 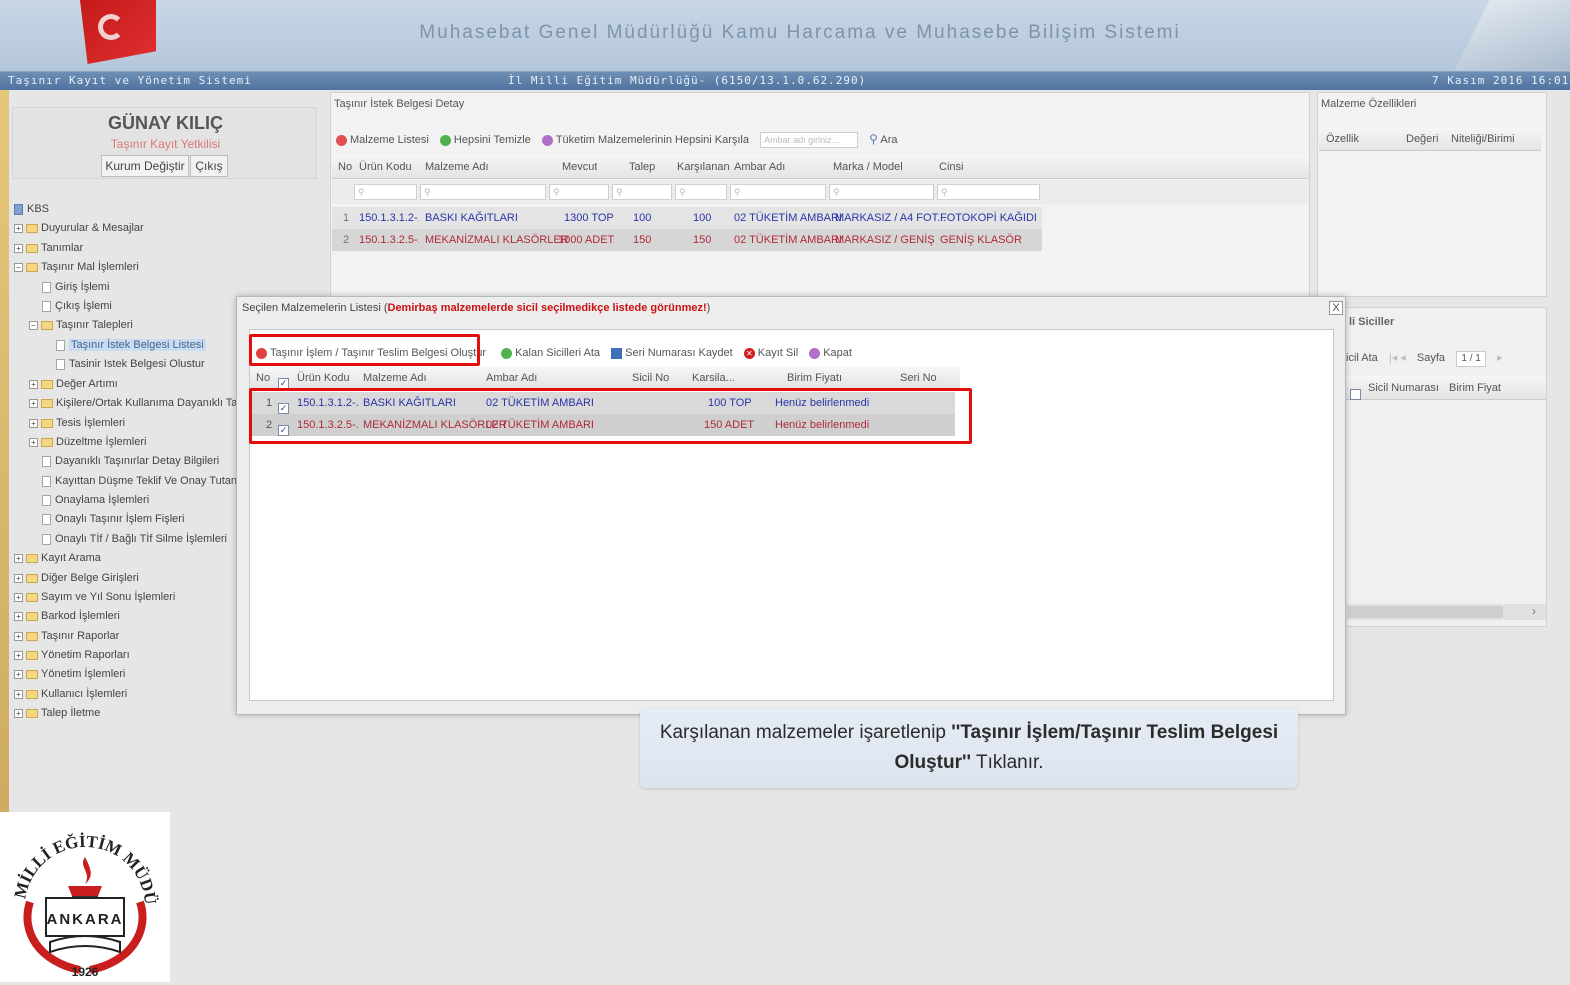 What do you see at coordinates (1397, 358) in the screenshot?
I see `first-page-icon: |◂ ◂` at bounding box center [1397, 358].